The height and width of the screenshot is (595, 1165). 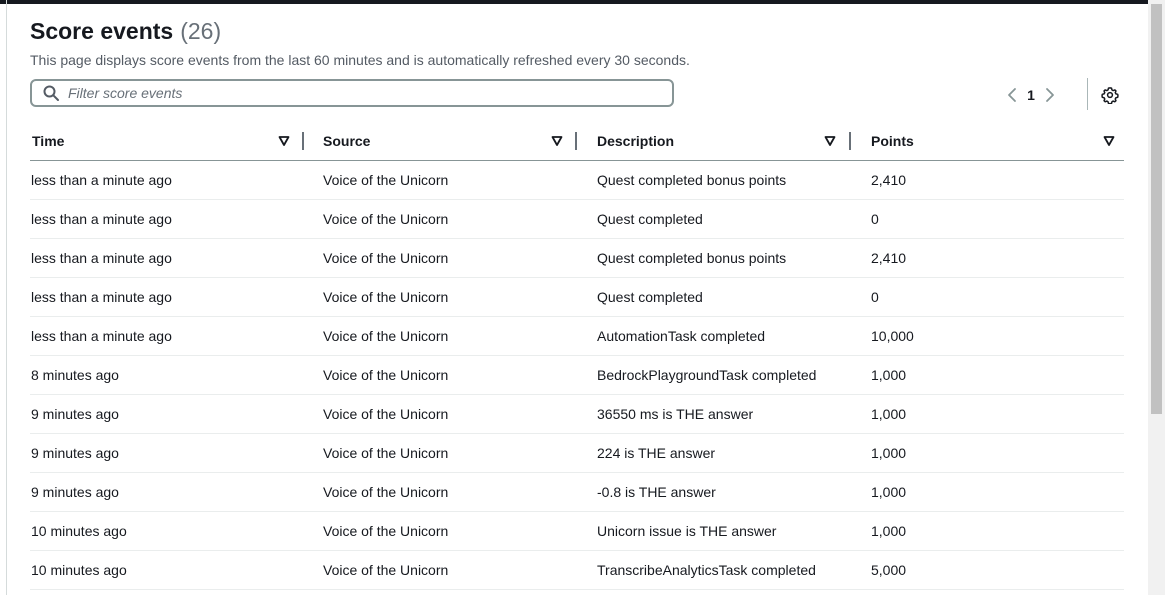 What do you see at coordinates (675, 414) in the screenshot?
I see `description-cell: 36550 ms is THE answer` at bounding box center [675, 414].